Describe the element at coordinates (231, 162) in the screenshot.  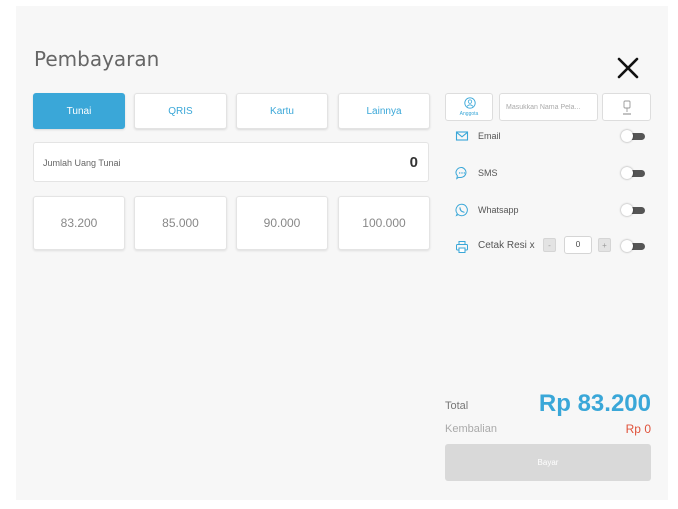
I see `cash-amount-field: Jumlah Uang Tunai 0` at that location.